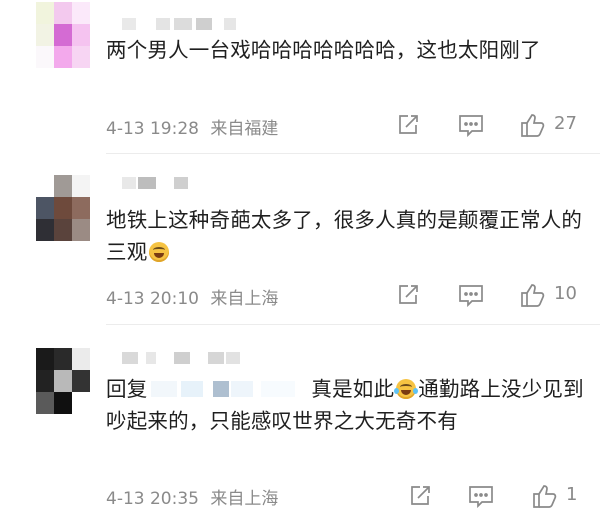  Describe the element at coordinates (344, 236) in the screenshot. I see `comment-text: 地铁上这种奇葩太多了，很多人真的是颠覆正常人的三观` at that location.